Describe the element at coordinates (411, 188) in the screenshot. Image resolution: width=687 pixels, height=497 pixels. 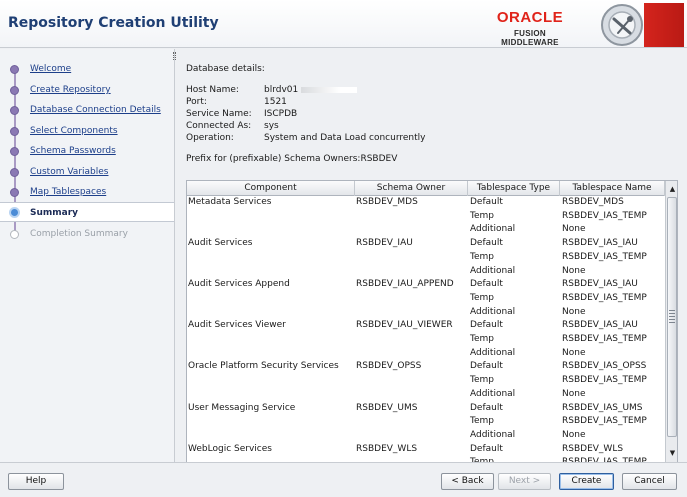
I see `col-header-schema-owner: Schema Owner` at that location.